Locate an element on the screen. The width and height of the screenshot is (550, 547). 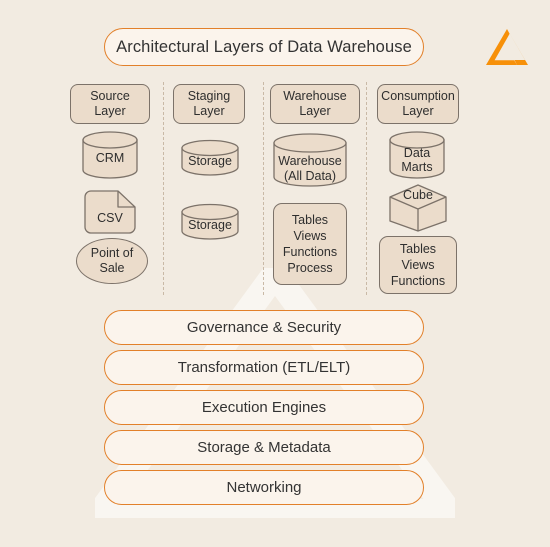
layer-bar-storage-metadata: Storage & Metadata is located at coordinates (264, 447).